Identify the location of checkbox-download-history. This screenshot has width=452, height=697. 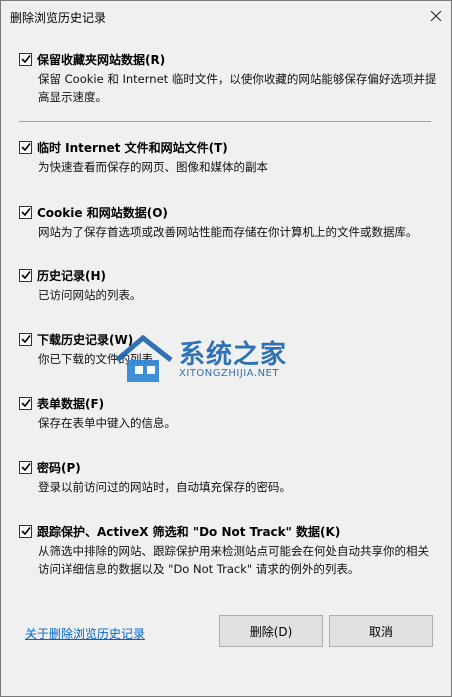
(25, 339).